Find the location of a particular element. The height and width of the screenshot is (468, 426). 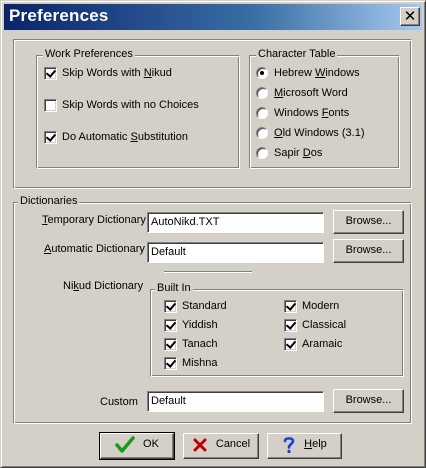

aramaic-checkbox is located at coordinates (290, 344).